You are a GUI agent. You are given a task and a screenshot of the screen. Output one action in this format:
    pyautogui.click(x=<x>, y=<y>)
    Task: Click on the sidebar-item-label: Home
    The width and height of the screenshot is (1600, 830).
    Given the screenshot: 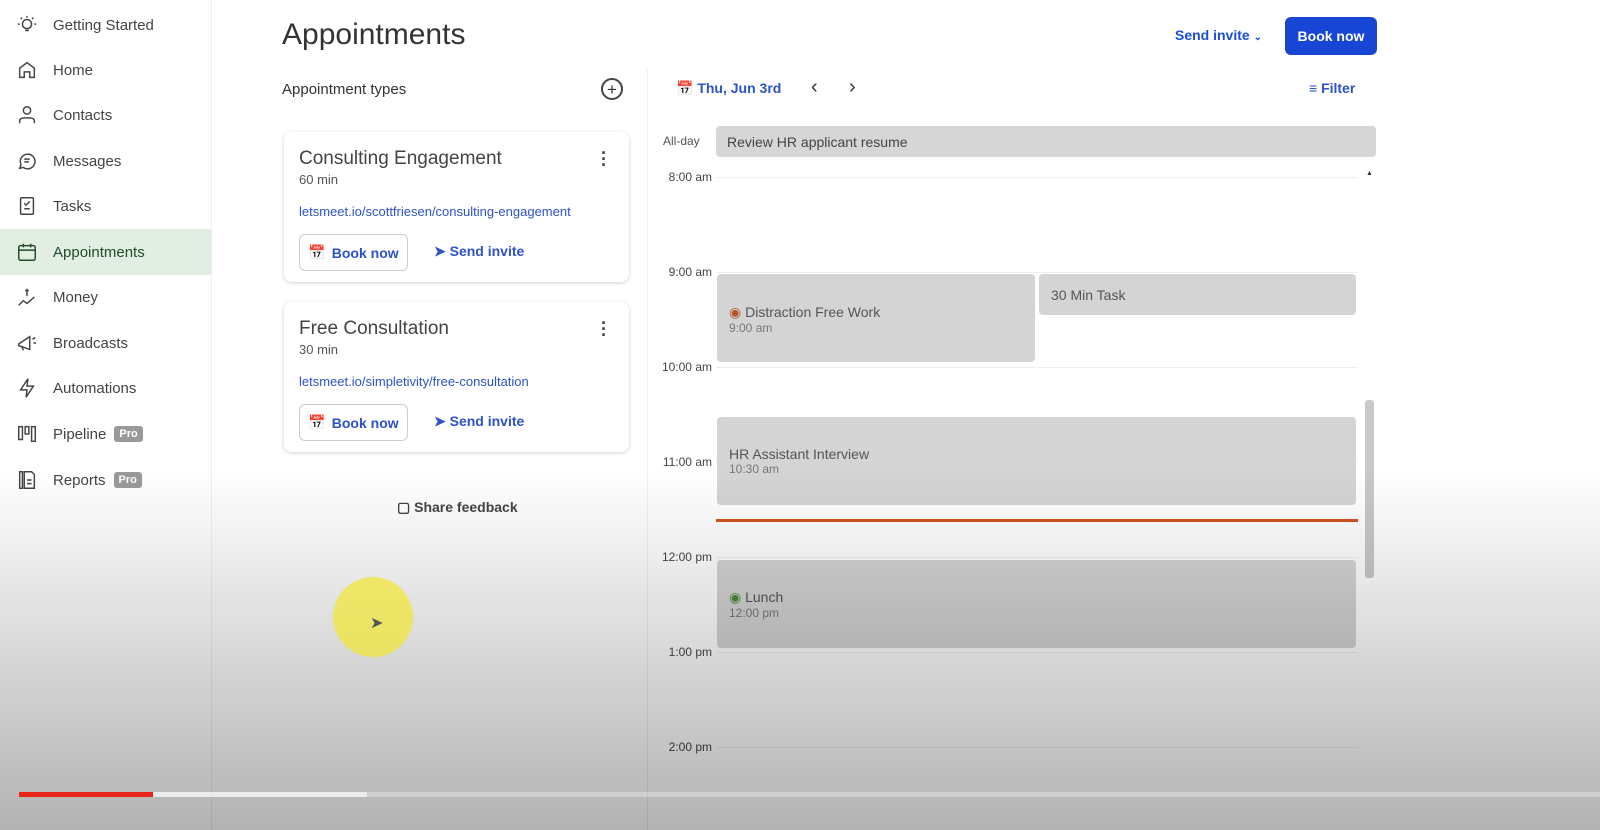 What is the action you would take?
    pyautogui.click(x=73, y=70)
    